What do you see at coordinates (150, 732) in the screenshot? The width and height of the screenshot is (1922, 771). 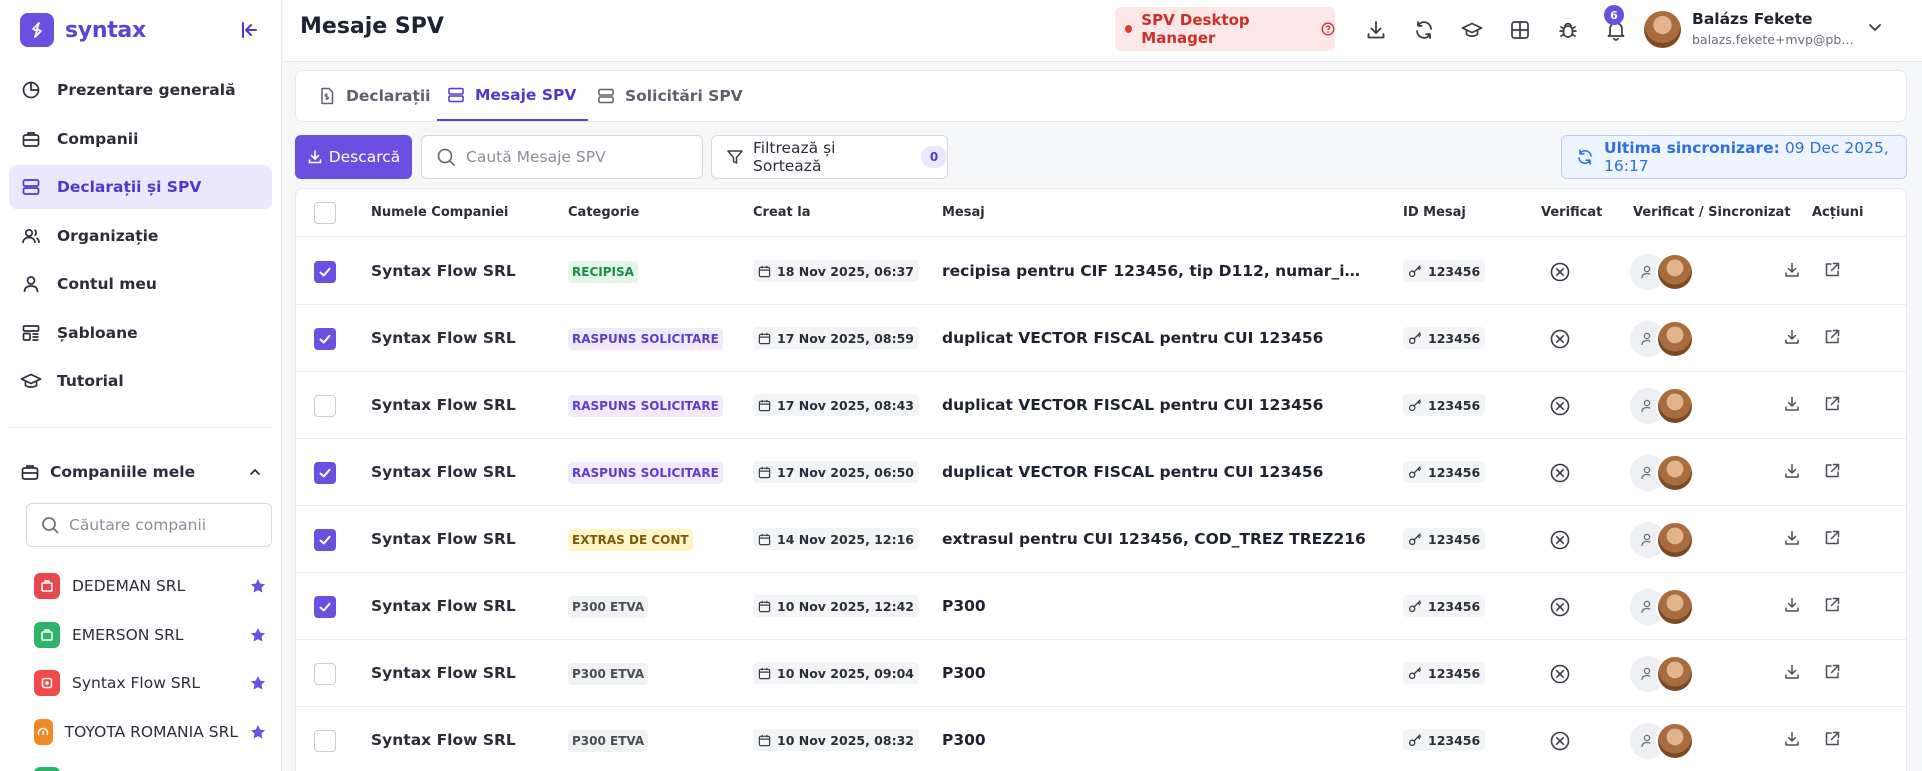 I see `company-item: TOYOTA ROMANIA SRL` at bounding box center [150, 732].